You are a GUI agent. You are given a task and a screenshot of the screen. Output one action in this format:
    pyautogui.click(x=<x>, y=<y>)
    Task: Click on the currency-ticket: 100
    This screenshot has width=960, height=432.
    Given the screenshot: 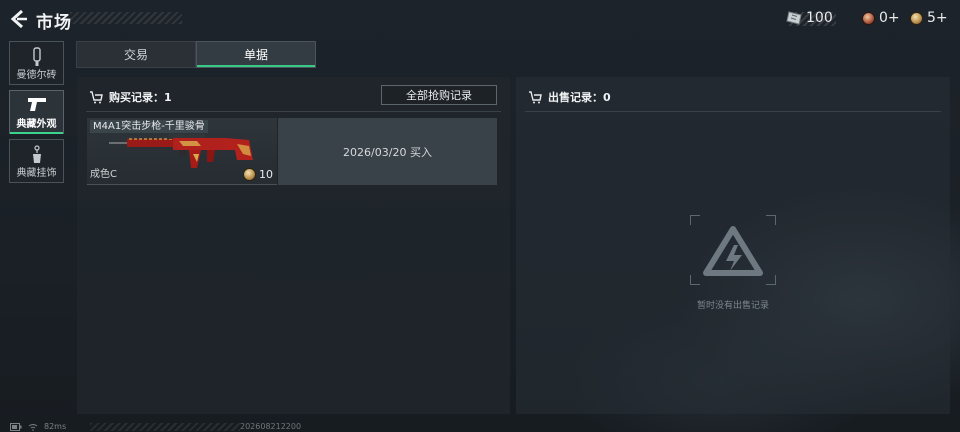 What is the action you would take?
    pyautogui.click(x=809, y=18)
    